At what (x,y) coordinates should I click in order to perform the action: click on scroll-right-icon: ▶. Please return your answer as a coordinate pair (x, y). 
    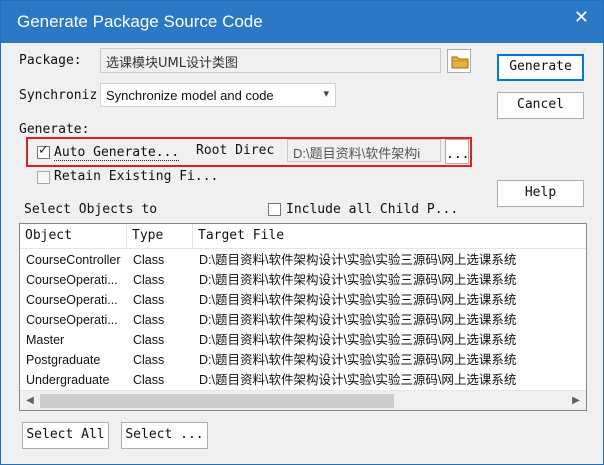
    Looking at the image, I should click on (576, 401).